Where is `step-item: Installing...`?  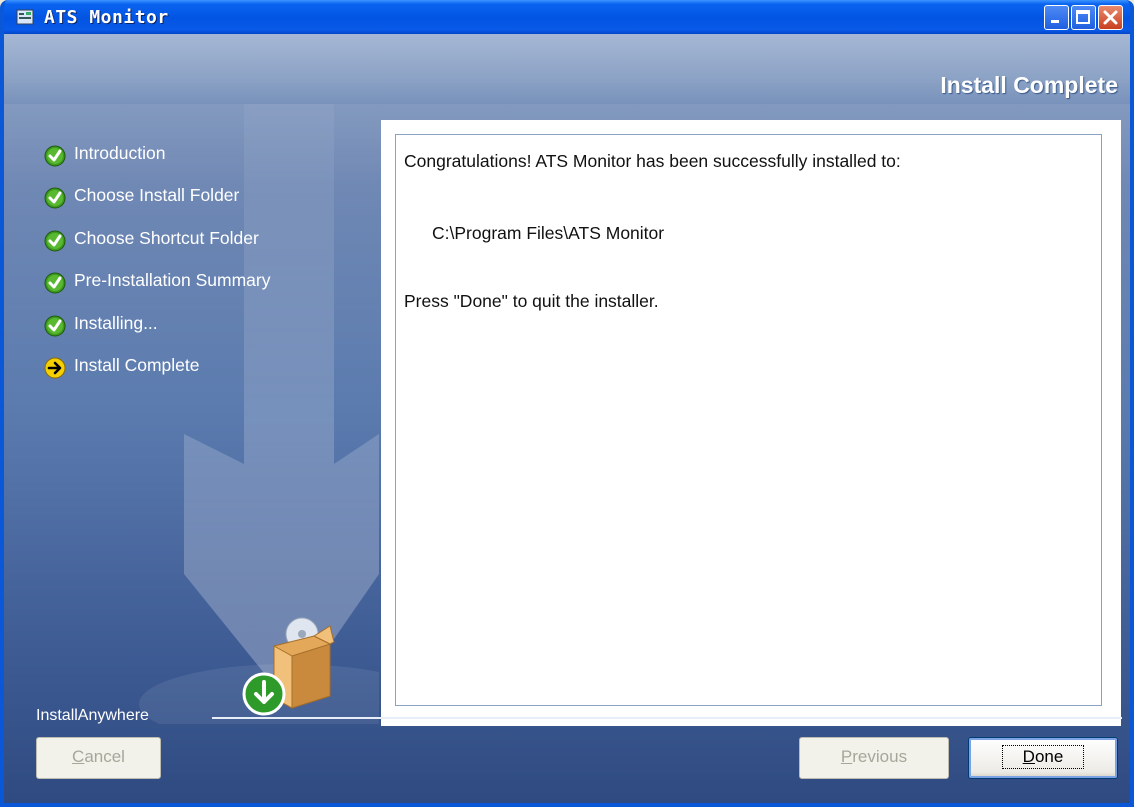 step-item: Installing... is located at coordinates (204, 326).